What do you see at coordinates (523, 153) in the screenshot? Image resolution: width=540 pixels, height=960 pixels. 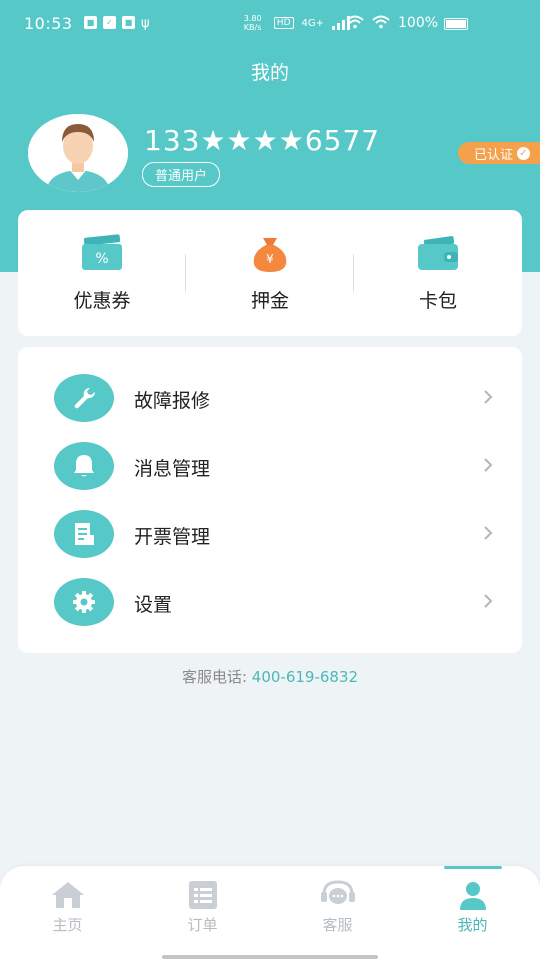 I see `check-icon: ✓` at bounding box center [523, 153].